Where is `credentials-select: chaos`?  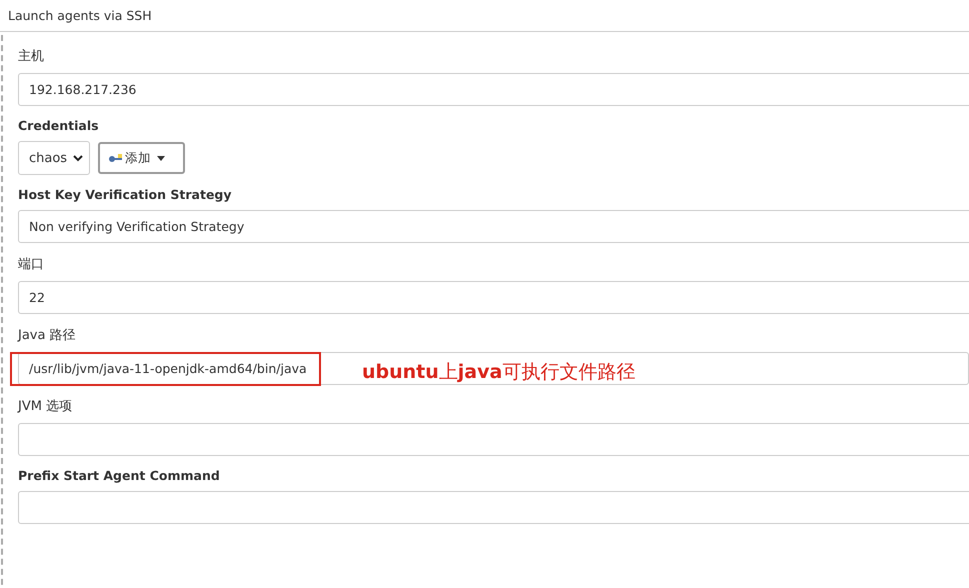 credentials-select: chaos is located at coordinates (54, 158).